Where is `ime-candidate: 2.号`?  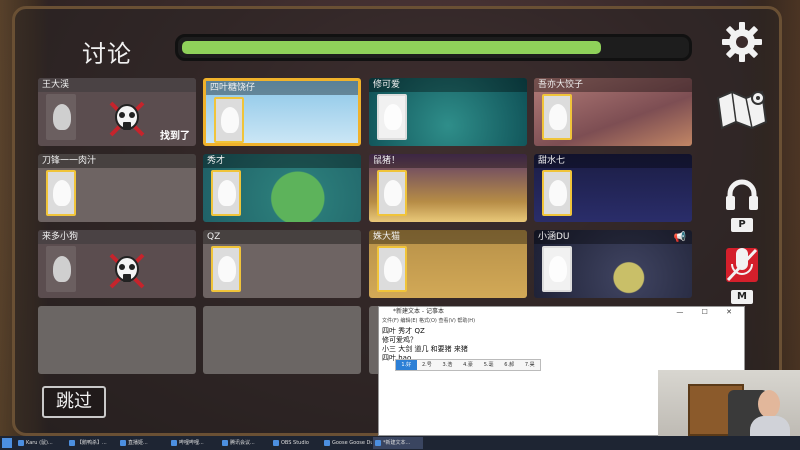 ime-candidate: 2.号 is located at coordinates (427, 365).